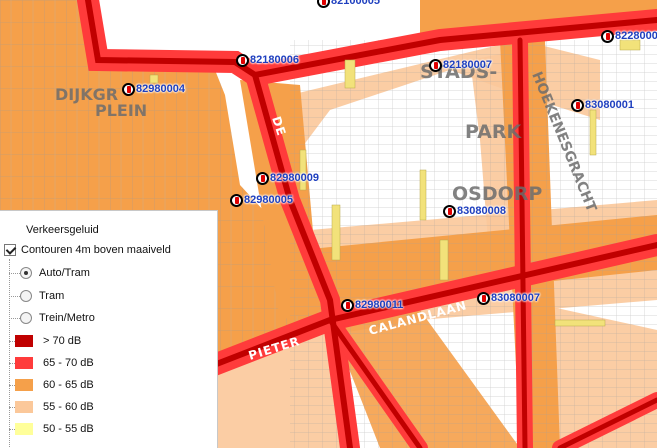  I want to click on legend-class-50-55: 50 - 55 dB, so click(51, 429).